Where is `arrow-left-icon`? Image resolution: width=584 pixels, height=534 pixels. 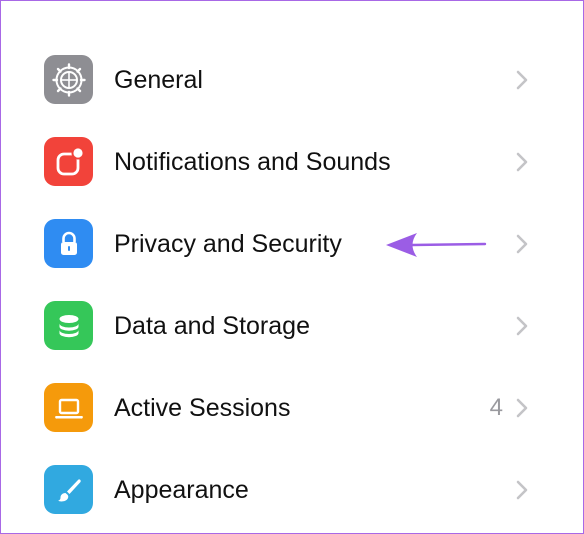
arrow-left-icon is located at coordinates (436, 245).